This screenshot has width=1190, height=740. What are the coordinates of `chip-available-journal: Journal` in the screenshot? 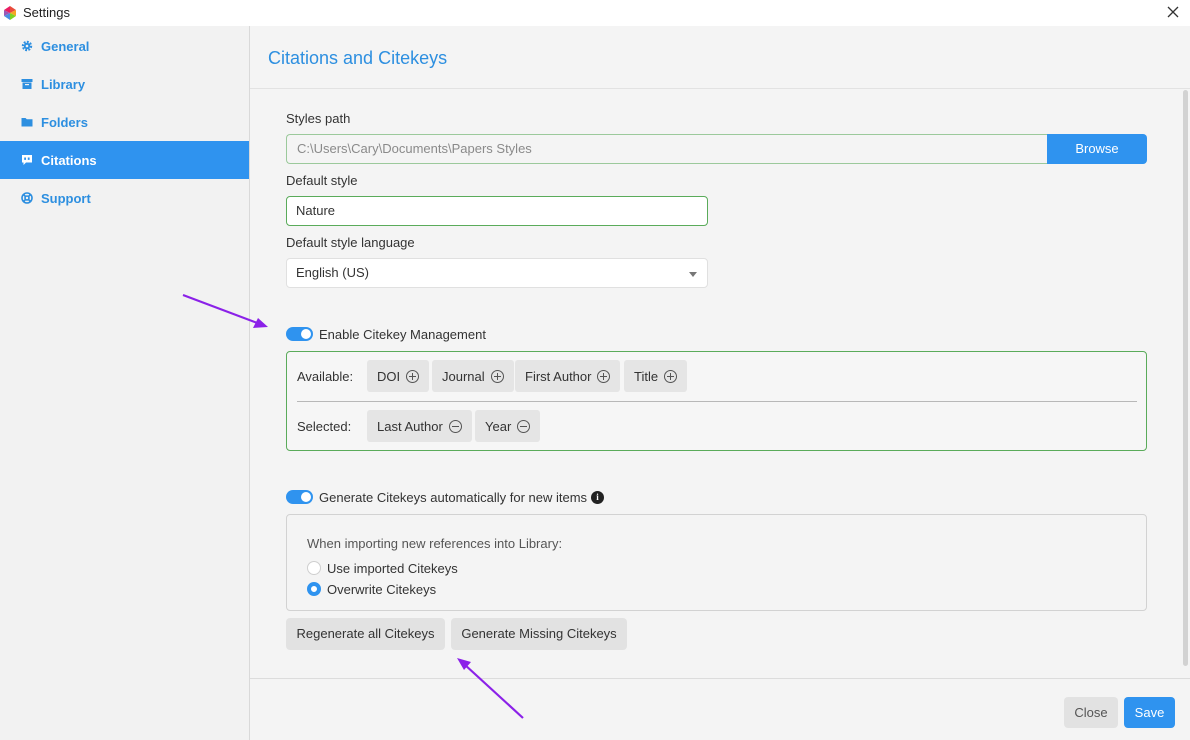 It's located at (473, 376).